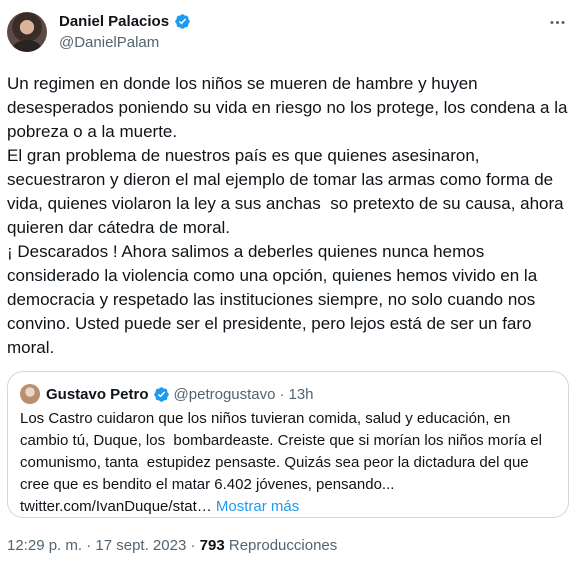  I want to click on views-count: 793, so click(212, 545).